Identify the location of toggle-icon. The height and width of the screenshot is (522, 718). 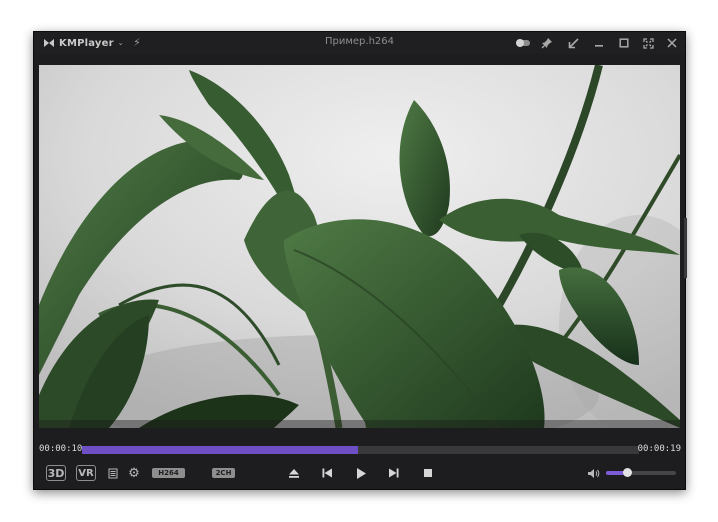
(523, 43).